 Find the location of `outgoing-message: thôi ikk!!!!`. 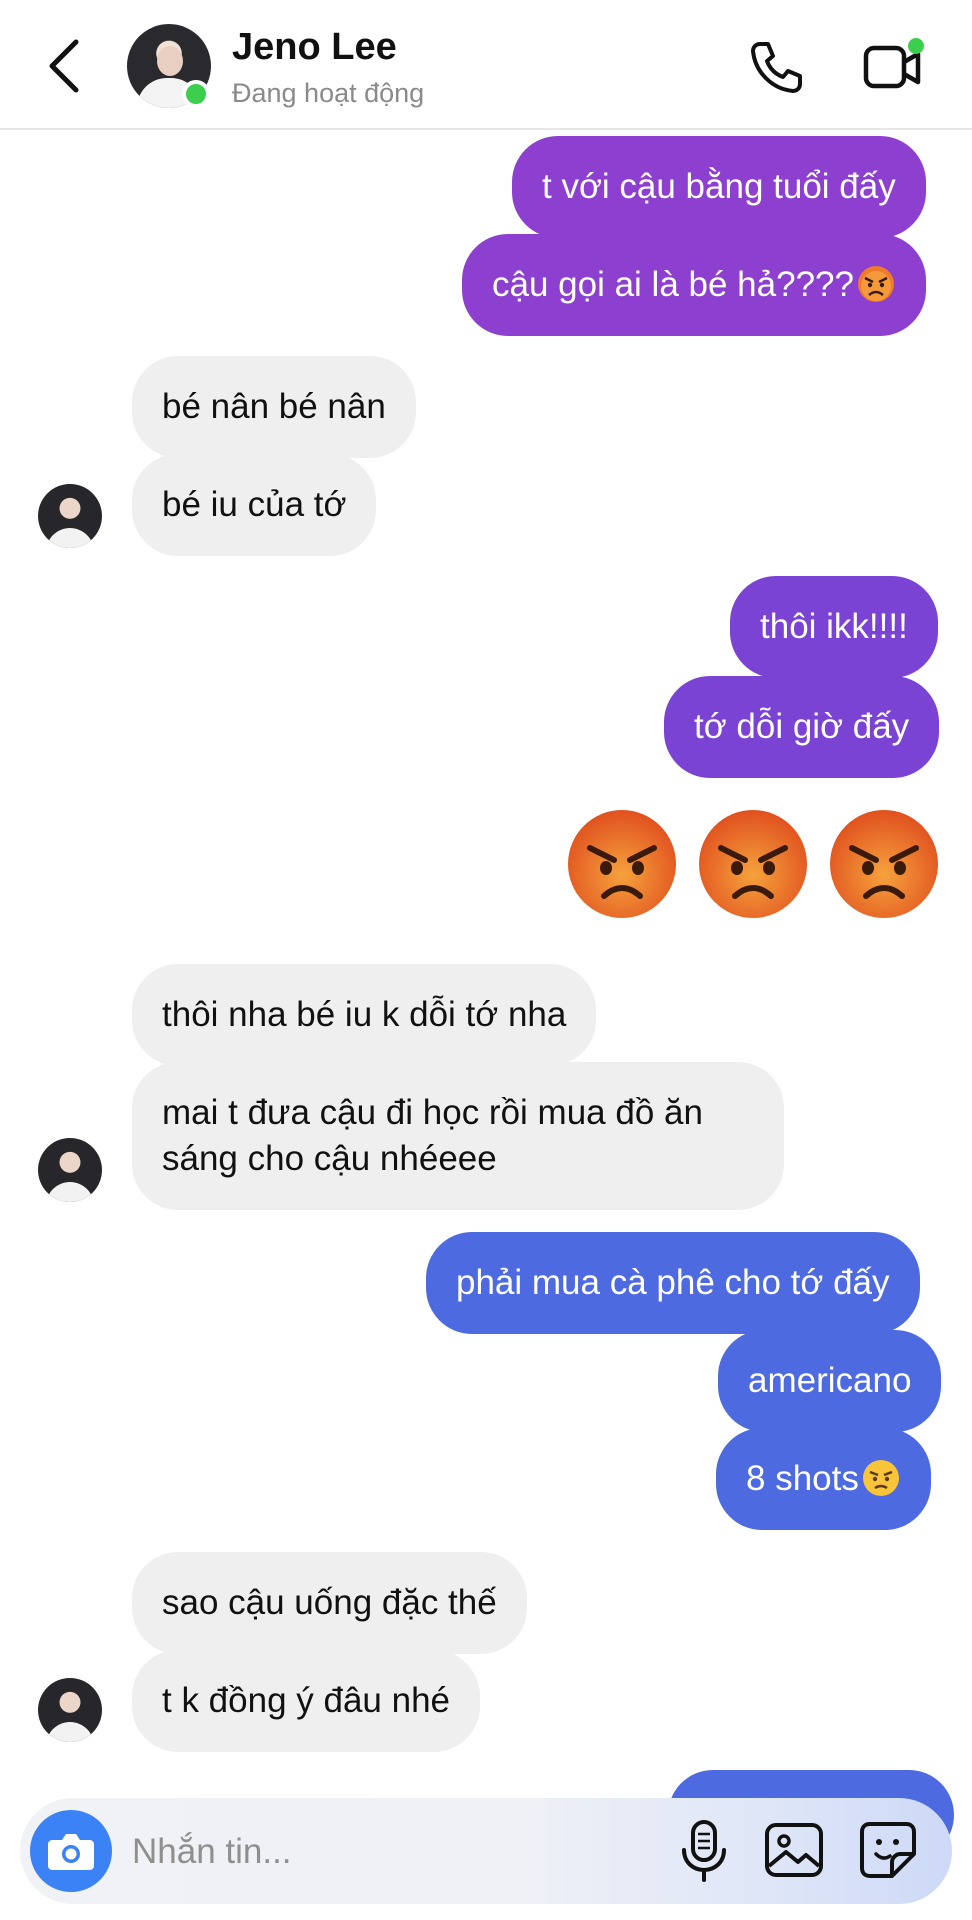

outgoing-message: thôi ikk!!!! is located at coordinates (834, 627).